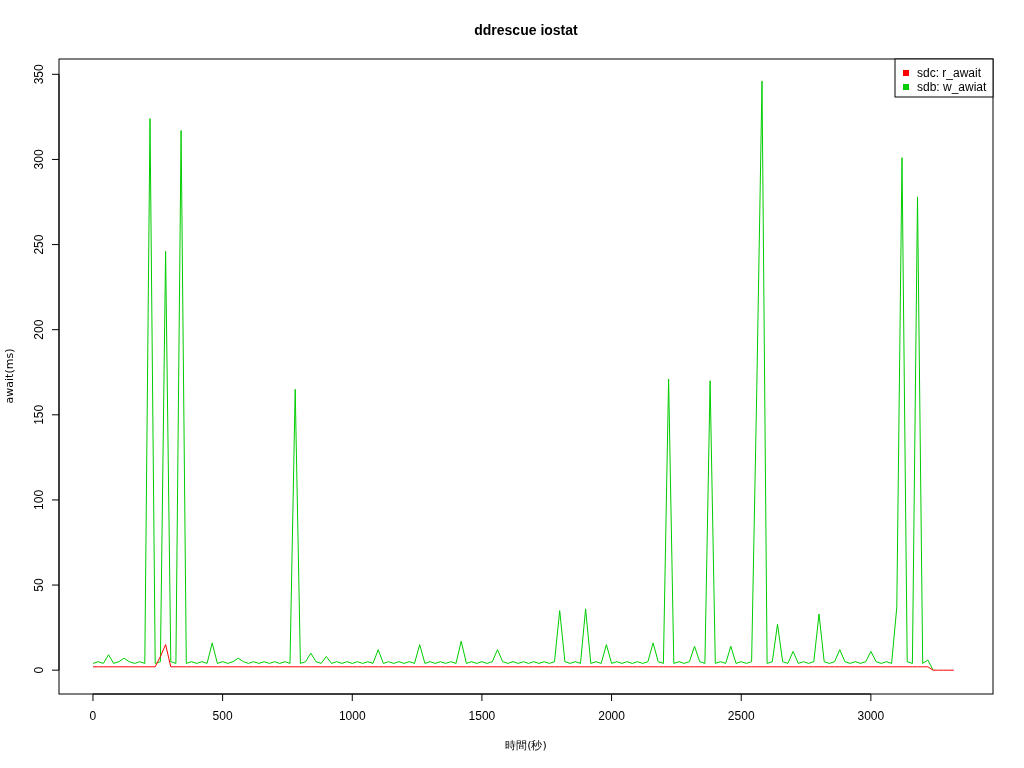  I want to click on tick-label: 200, so click(39, 329).